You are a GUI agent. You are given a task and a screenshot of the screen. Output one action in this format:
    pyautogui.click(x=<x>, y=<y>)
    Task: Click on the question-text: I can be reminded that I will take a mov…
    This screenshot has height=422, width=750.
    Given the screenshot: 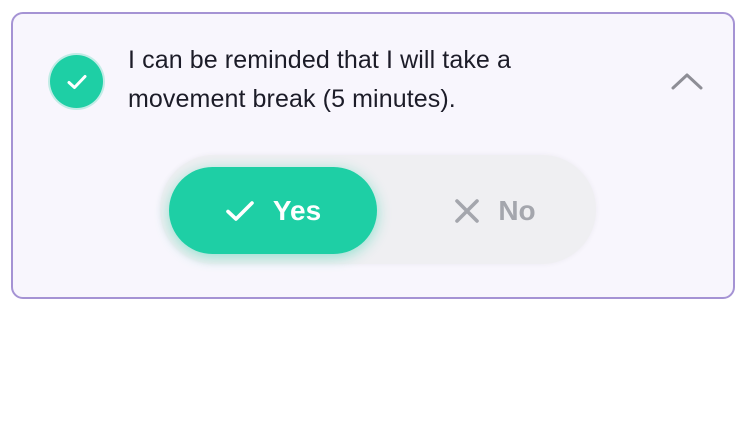 What is the action you would take?
    pyautogui.click(x=319, y=79)
    